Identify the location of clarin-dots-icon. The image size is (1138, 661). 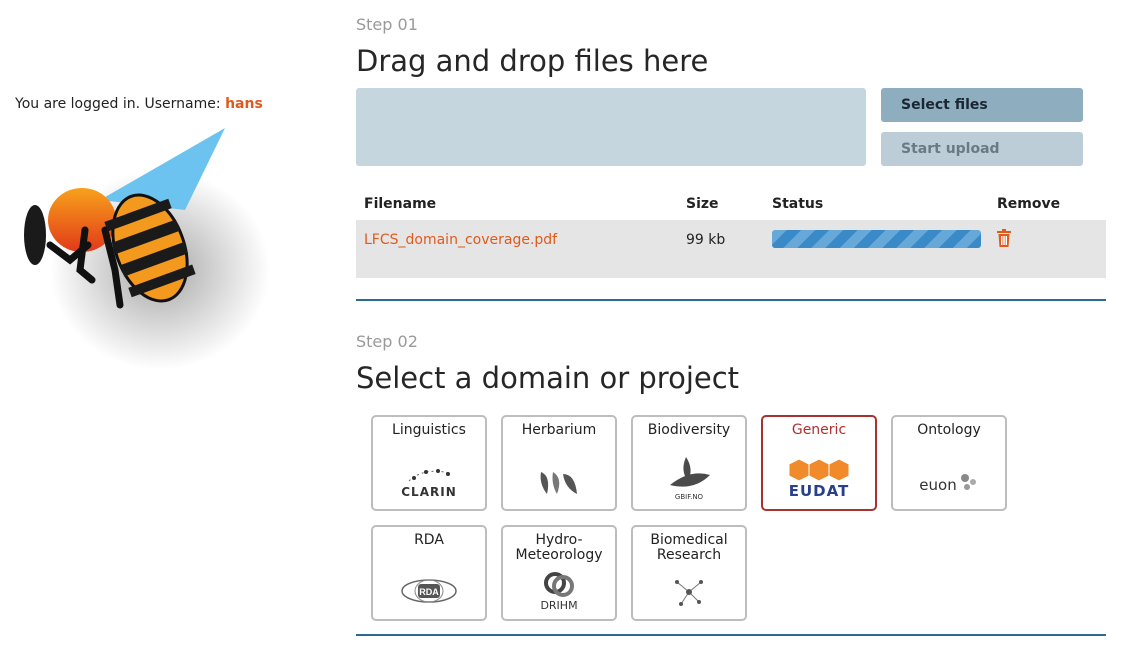
(429, 475).